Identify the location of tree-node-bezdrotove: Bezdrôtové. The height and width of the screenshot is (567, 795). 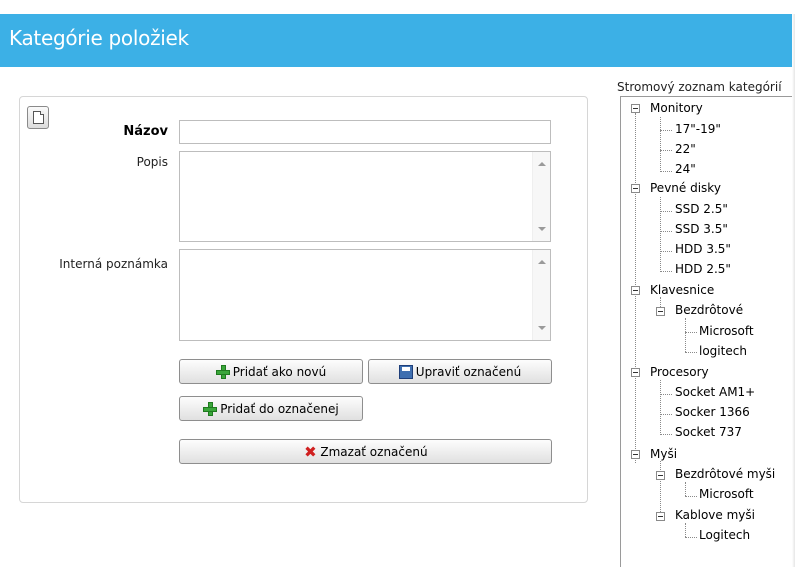
(709, 310).